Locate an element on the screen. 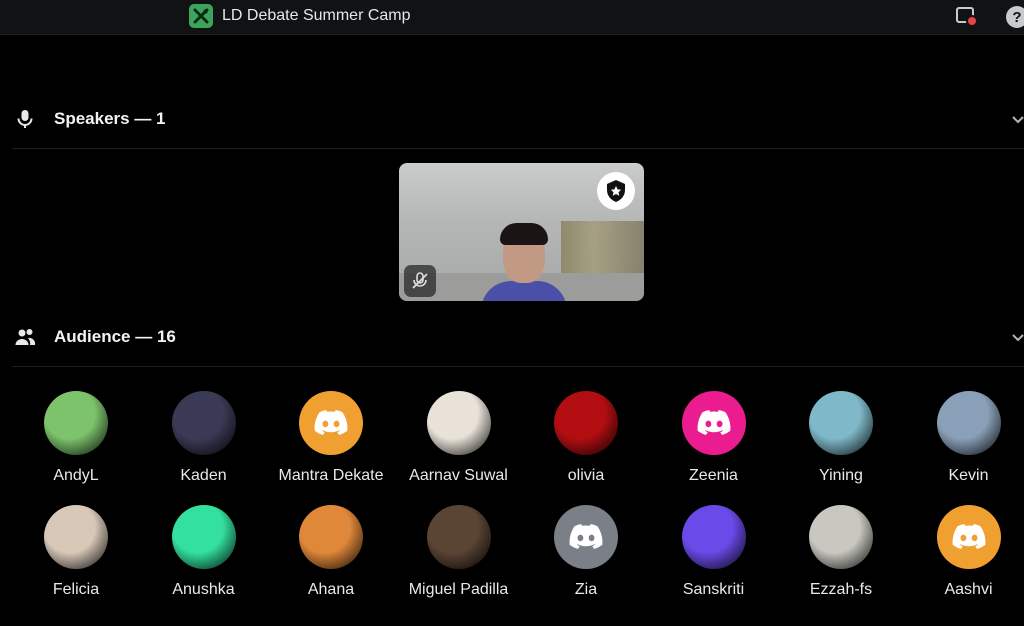 The height and width of the screenshot is (626, 1024). audience-member: Aashvi is located at coordinates (964, 560).